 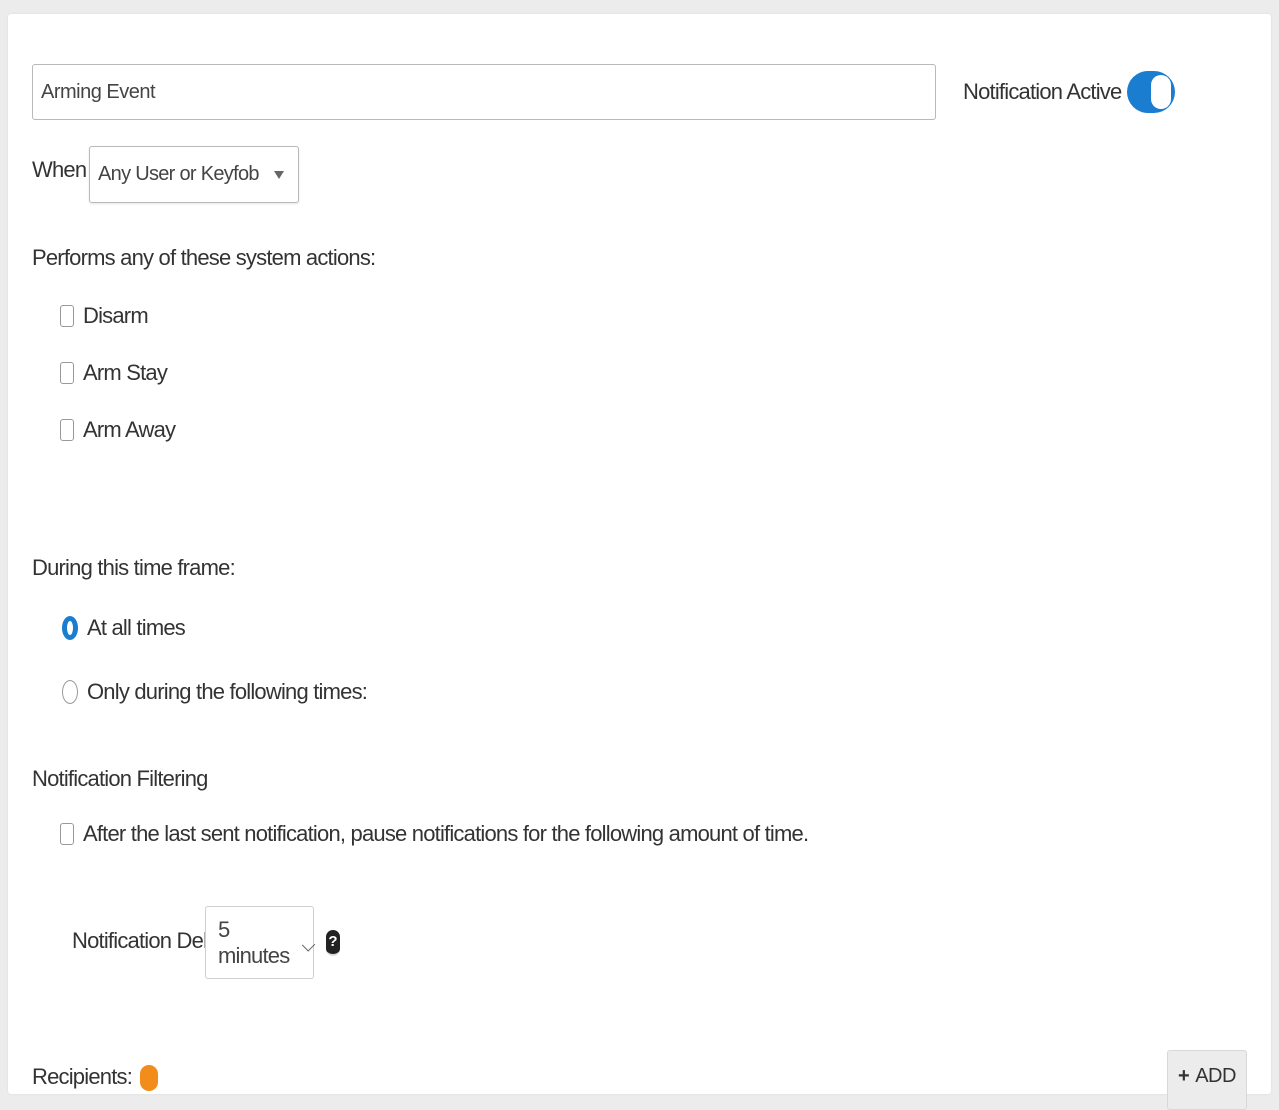 What do you see at coordinates (254, 942) in the screenshot?
I see `notification-delay-value: 5 minutes` at bounding box center [254, 942].